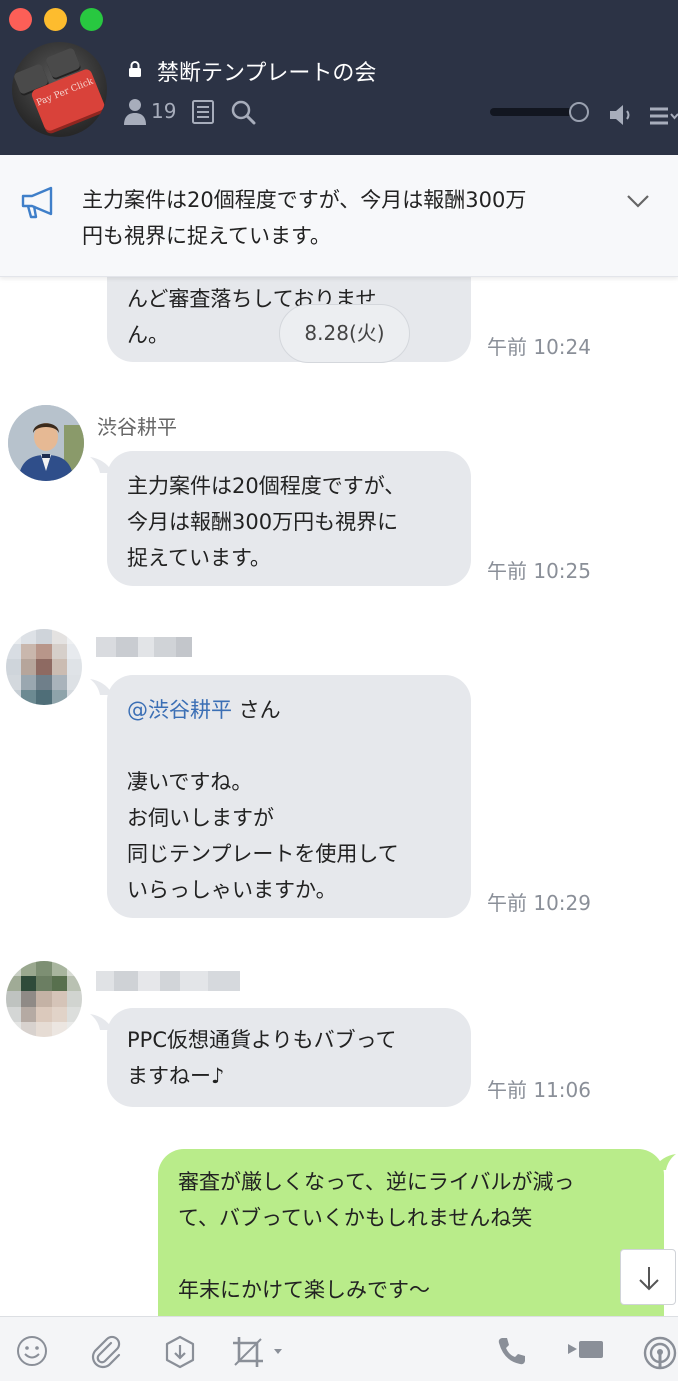  I want to click on sender-name: 渋谷耕平, so click(137, 427).